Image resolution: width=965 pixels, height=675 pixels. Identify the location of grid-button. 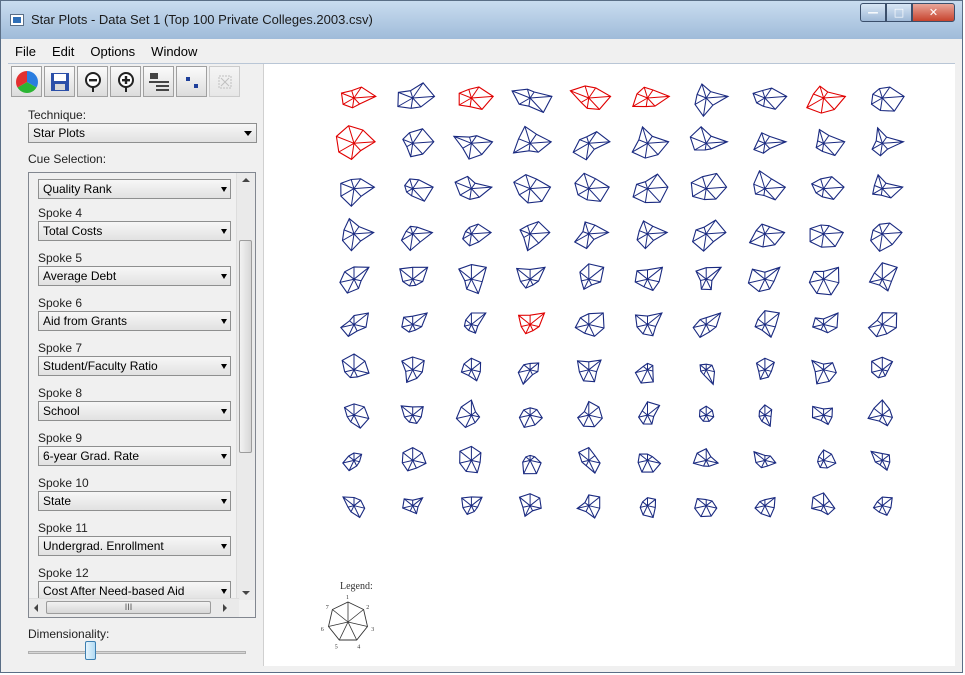
(224, 81).